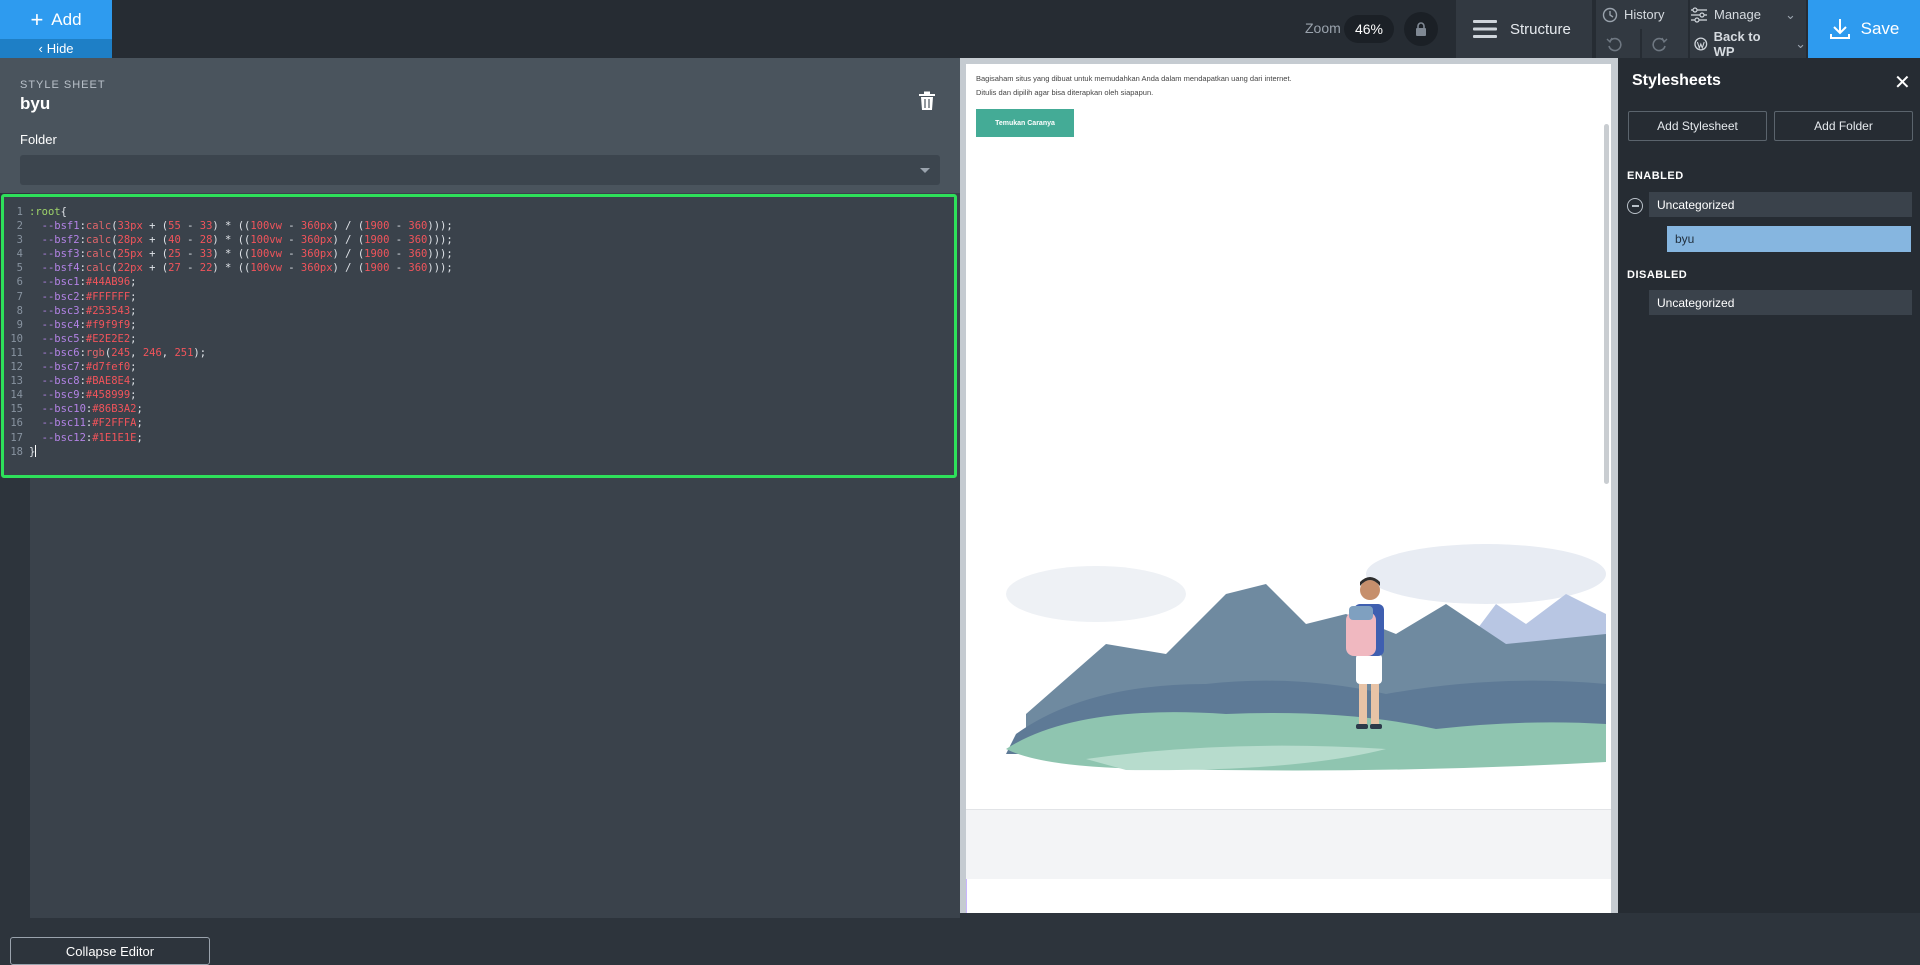  Describe the element at coordinates (1421, 29) in the screenshot. I see `lock-button` at that location.